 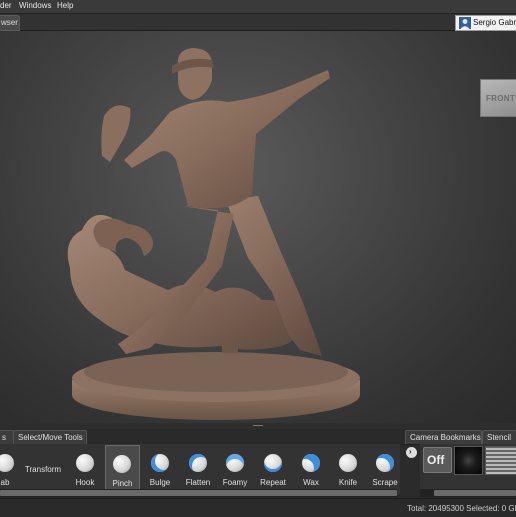 I want to click on foamy-brush-icon, so click(x=235, y=463).